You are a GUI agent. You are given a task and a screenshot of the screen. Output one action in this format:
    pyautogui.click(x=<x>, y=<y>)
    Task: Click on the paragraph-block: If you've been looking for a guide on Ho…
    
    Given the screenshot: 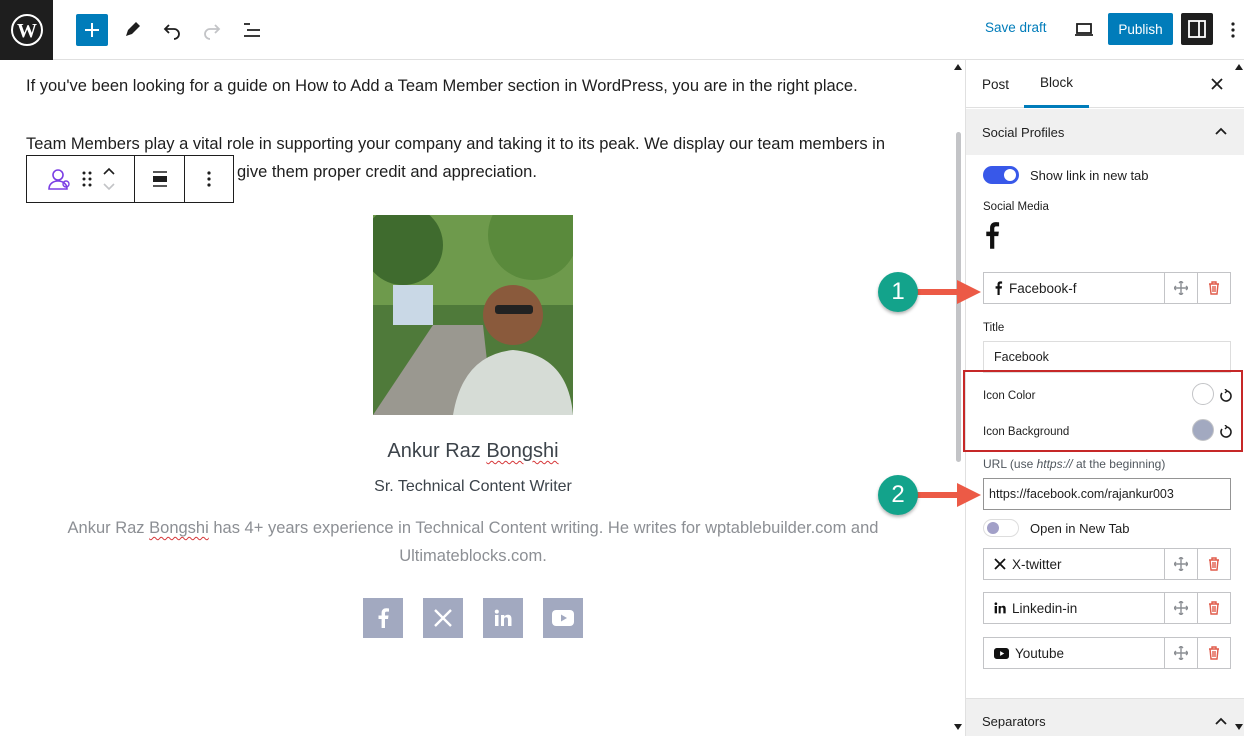 What is the action you would take?
    pyautogui.click(x=476, y=86)
    